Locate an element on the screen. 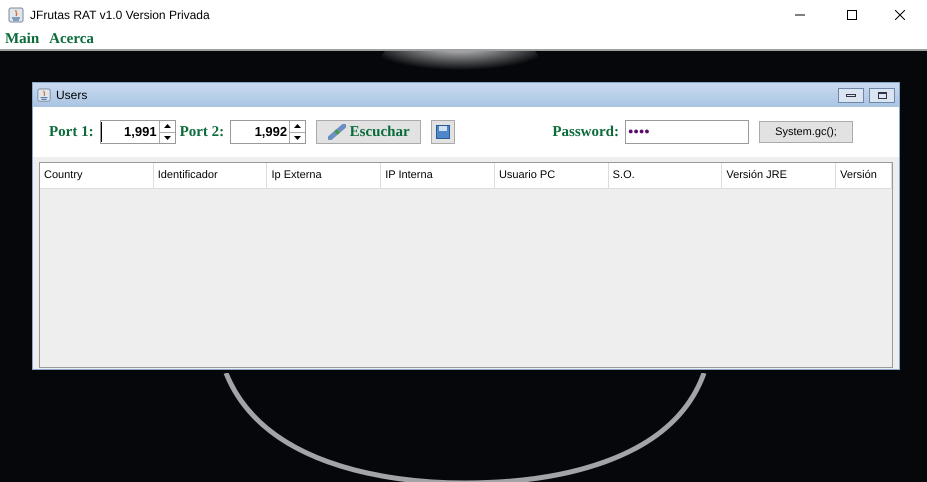 This screenshot has height=482, width=927. column-header: Usuario PC is located at coordinates (551, 175).